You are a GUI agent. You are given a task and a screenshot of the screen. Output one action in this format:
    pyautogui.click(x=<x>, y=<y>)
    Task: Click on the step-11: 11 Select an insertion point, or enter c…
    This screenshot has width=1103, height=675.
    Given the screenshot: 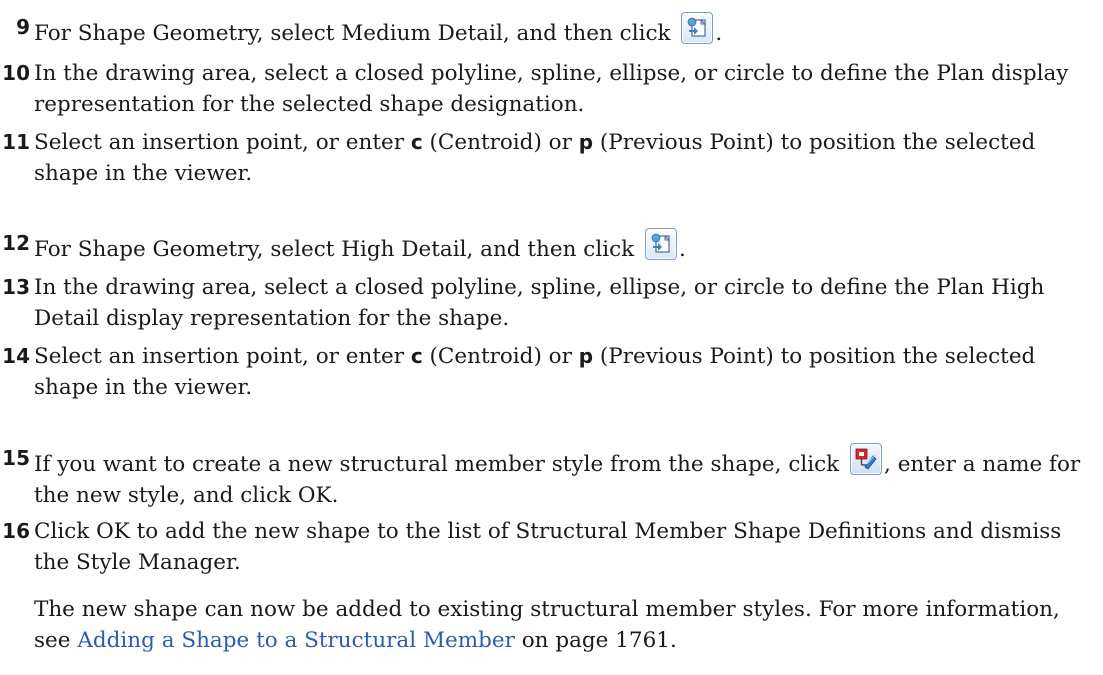 What is the action you would take?
    pyautogui.click(x=547, y=158)
    